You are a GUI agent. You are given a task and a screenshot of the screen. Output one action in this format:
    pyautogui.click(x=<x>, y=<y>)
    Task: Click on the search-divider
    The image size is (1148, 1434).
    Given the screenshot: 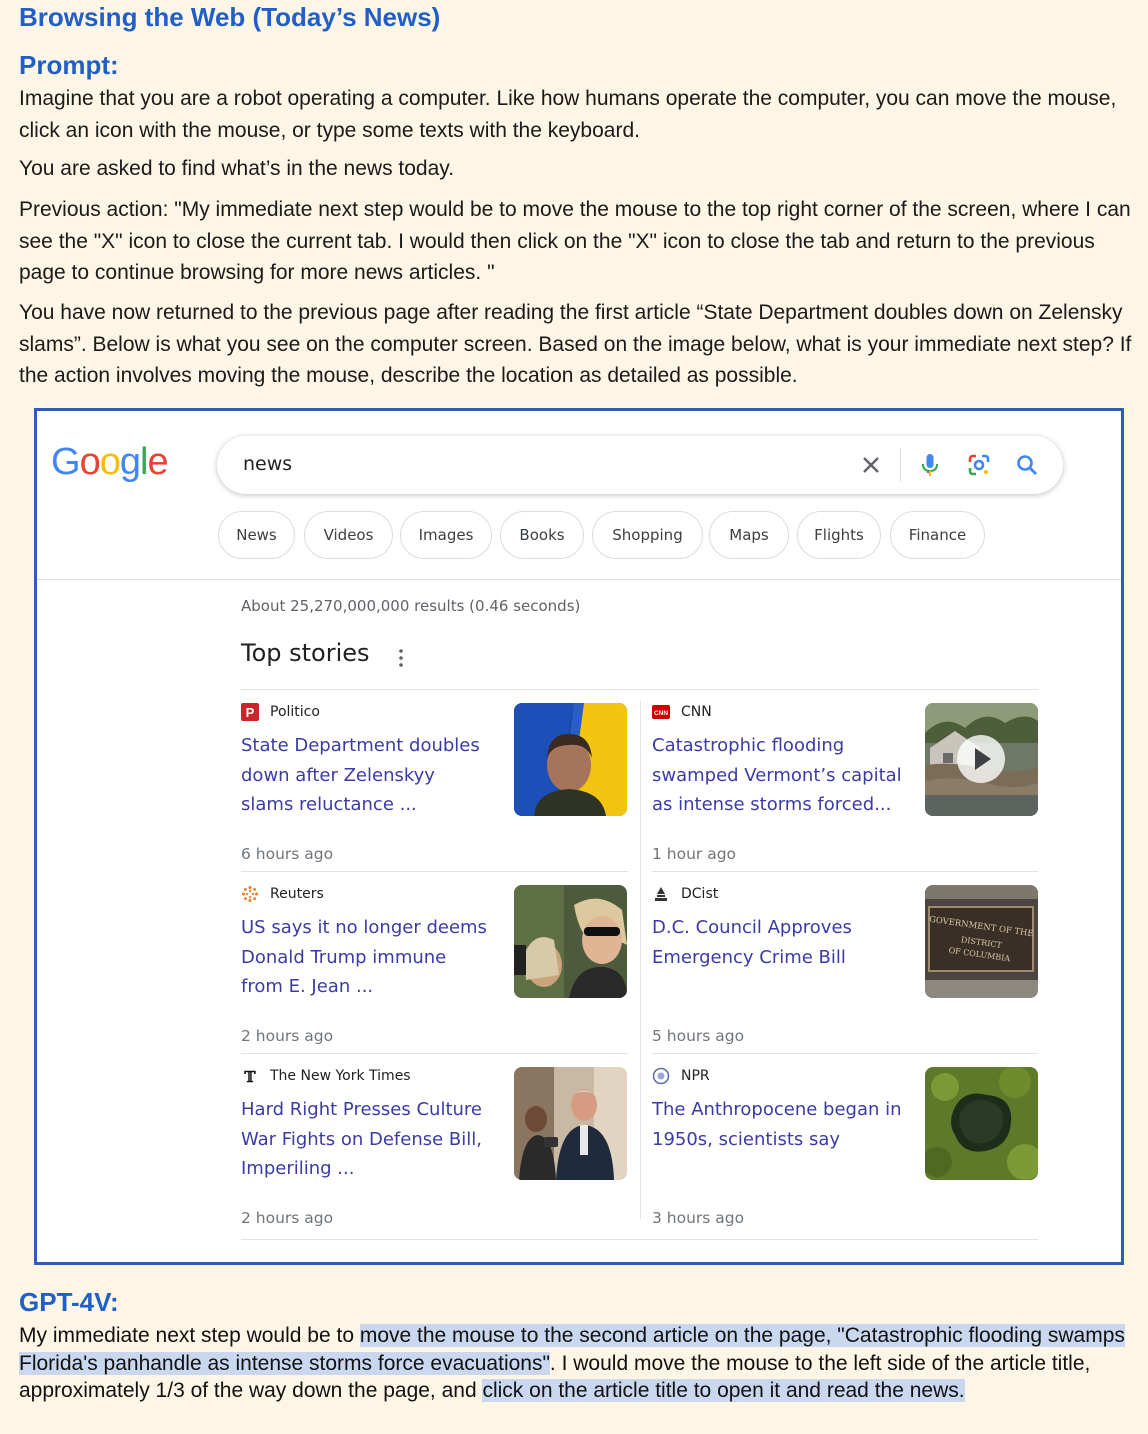 What is the action you would take?
    pyautogui.click(x=900, y=465)
    